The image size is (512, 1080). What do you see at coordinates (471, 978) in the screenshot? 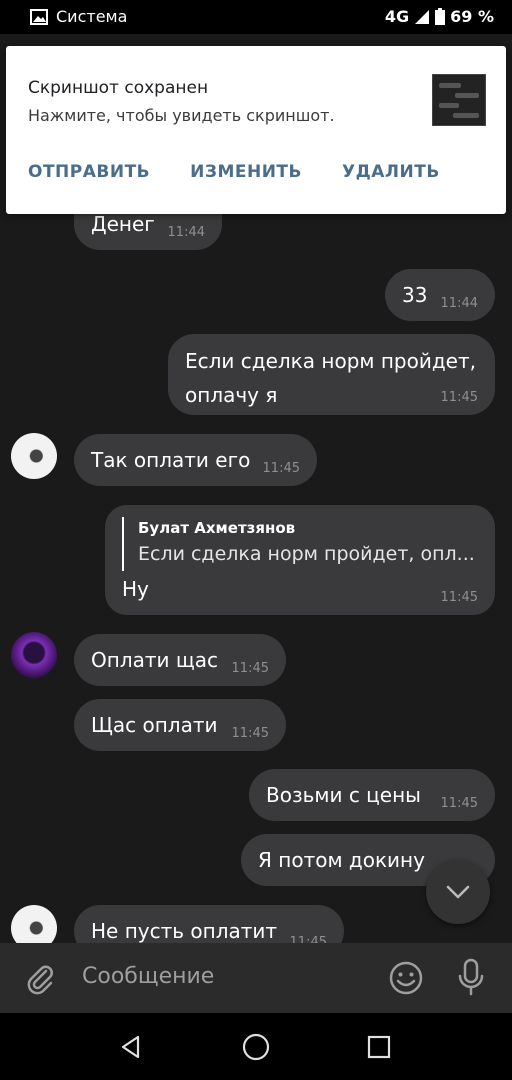
I see `microphone-icon` at bounding box center [471, 978].